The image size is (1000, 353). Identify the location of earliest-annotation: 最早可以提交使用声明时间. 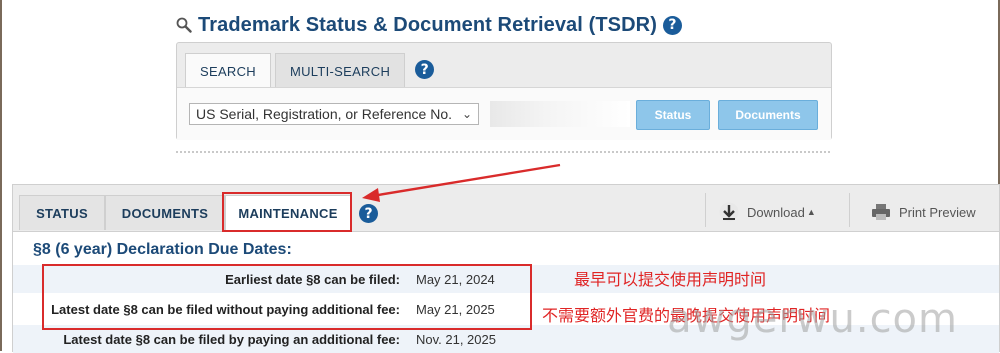
(670, 279).